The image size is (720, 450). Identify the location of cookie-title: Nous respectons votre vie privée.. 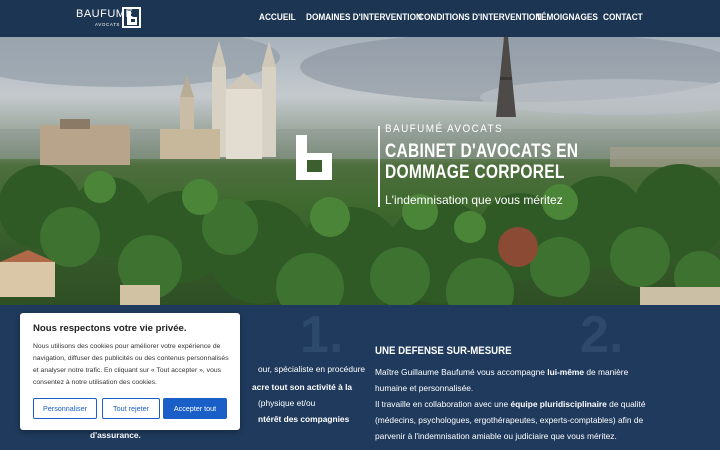
(110, 328).